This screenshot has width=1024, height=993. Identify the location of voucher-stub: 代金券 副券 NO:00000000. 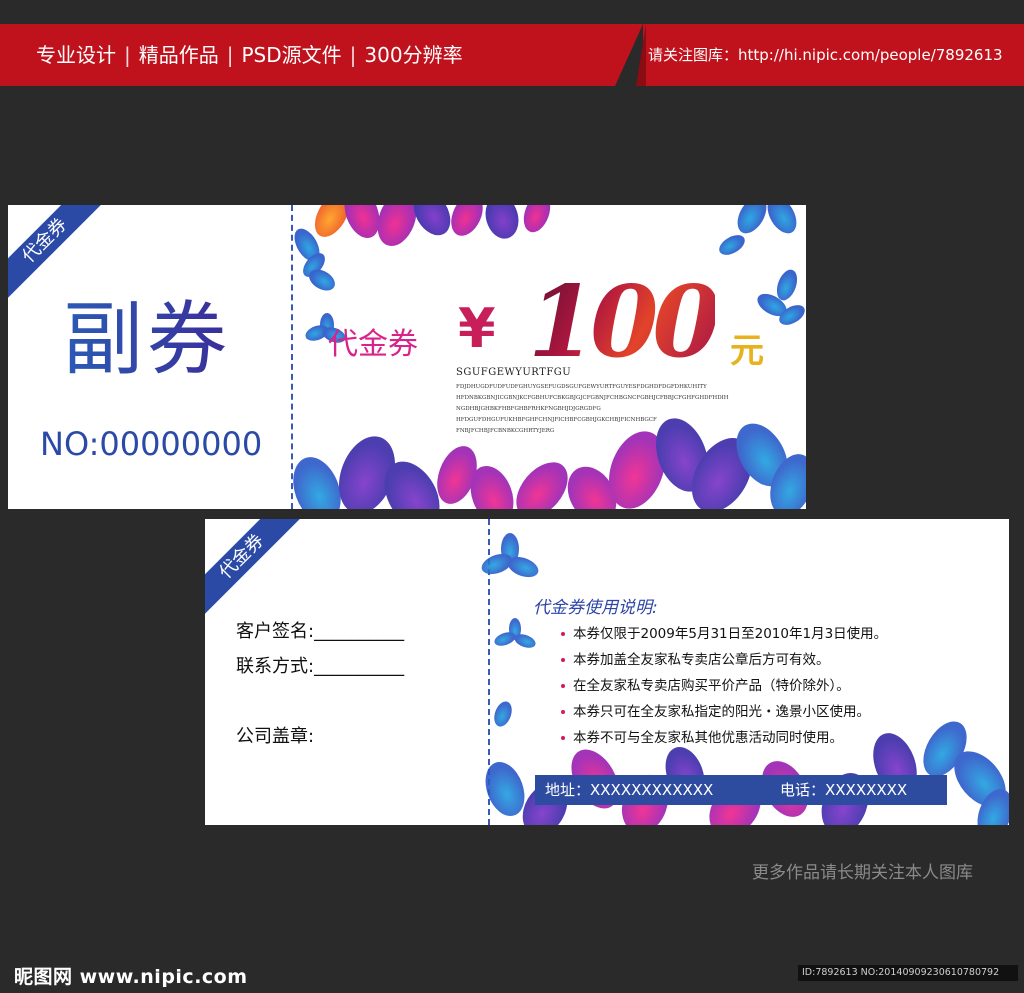
(149, 357).